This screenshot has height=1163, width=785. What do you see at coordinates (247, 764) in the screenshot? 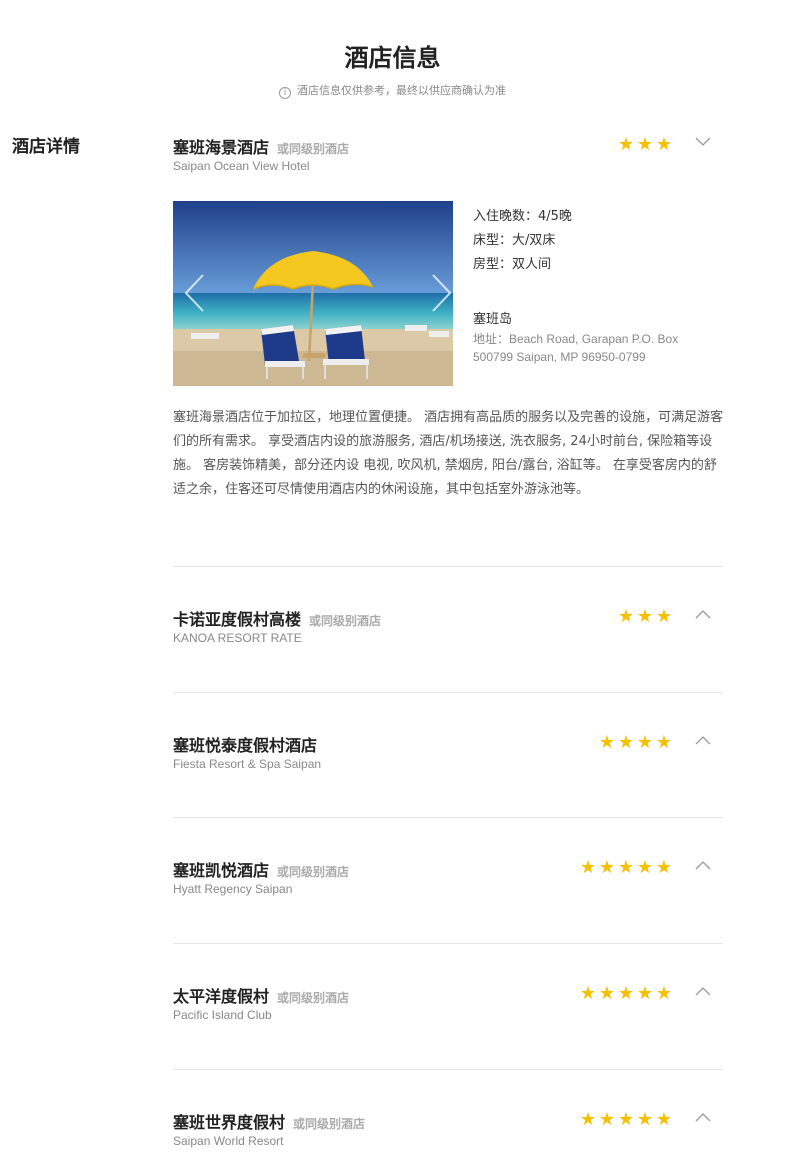
I see `hotel-english-name: Fiesta Resort & Spa Saipan` at bounding box center [247, 764].